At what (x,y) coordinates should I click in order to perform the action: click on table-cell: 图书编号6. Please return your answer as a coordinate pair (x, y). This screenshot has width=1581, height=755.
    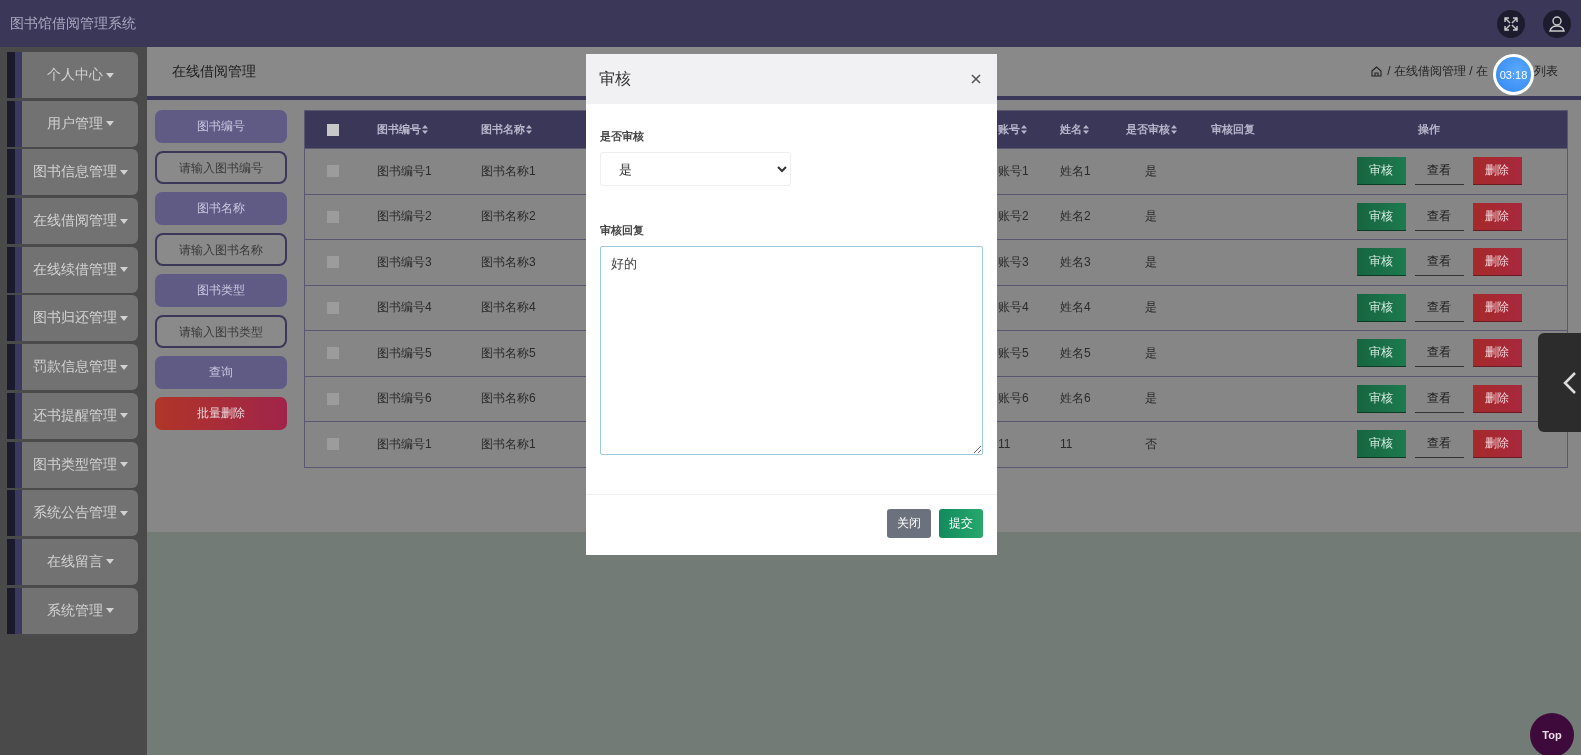
    Looking at the image, I should click on (404, 399).